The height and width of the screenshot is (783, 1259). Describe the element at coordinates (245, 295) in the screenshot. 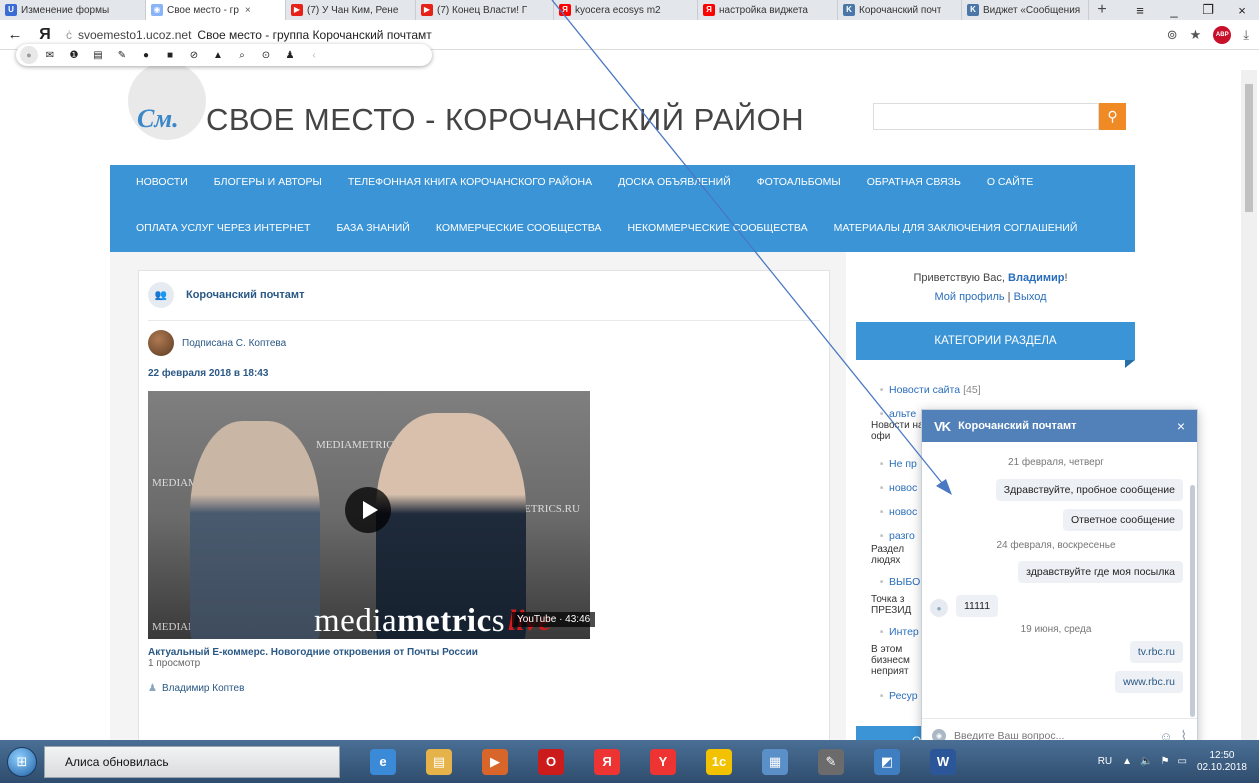

I see `group-name: Корочанский почтамт` at that location.